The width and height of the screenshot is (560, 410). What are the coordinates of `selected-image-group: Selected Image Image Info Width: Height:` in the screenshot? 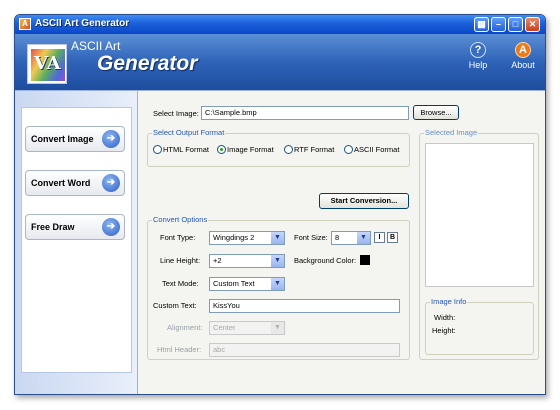 It's located at (479, 244).